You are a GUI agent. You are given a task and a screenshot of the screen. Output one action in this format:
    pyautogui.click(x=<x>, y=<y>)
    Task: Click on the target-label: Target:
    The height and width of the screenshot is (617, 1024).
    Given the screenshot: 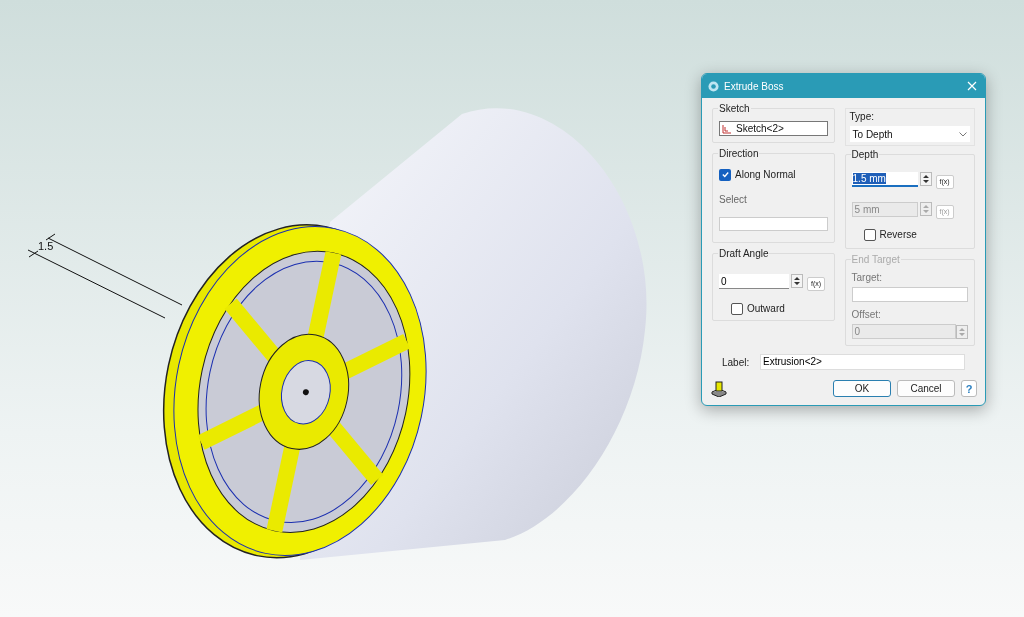 What is the action you would take?
    pyautogui.click(x=867, y=278)
    